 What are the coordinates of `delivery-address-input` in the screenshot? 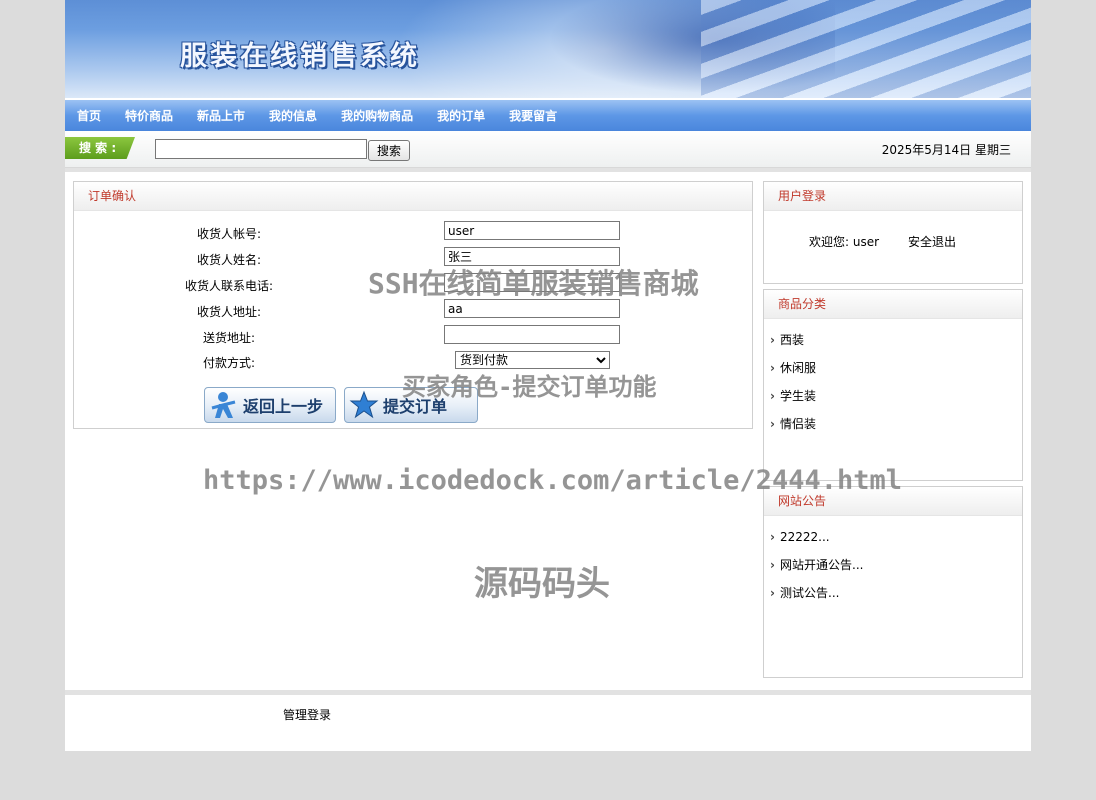 It's located at (532, 334).